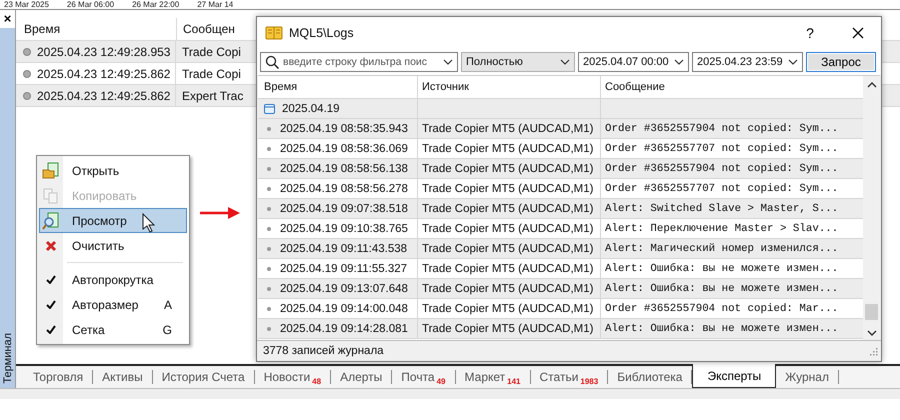 This screenshot has height=420, width=900. I want to click on menu-item: Автопрокрутка, so click(113, 279).